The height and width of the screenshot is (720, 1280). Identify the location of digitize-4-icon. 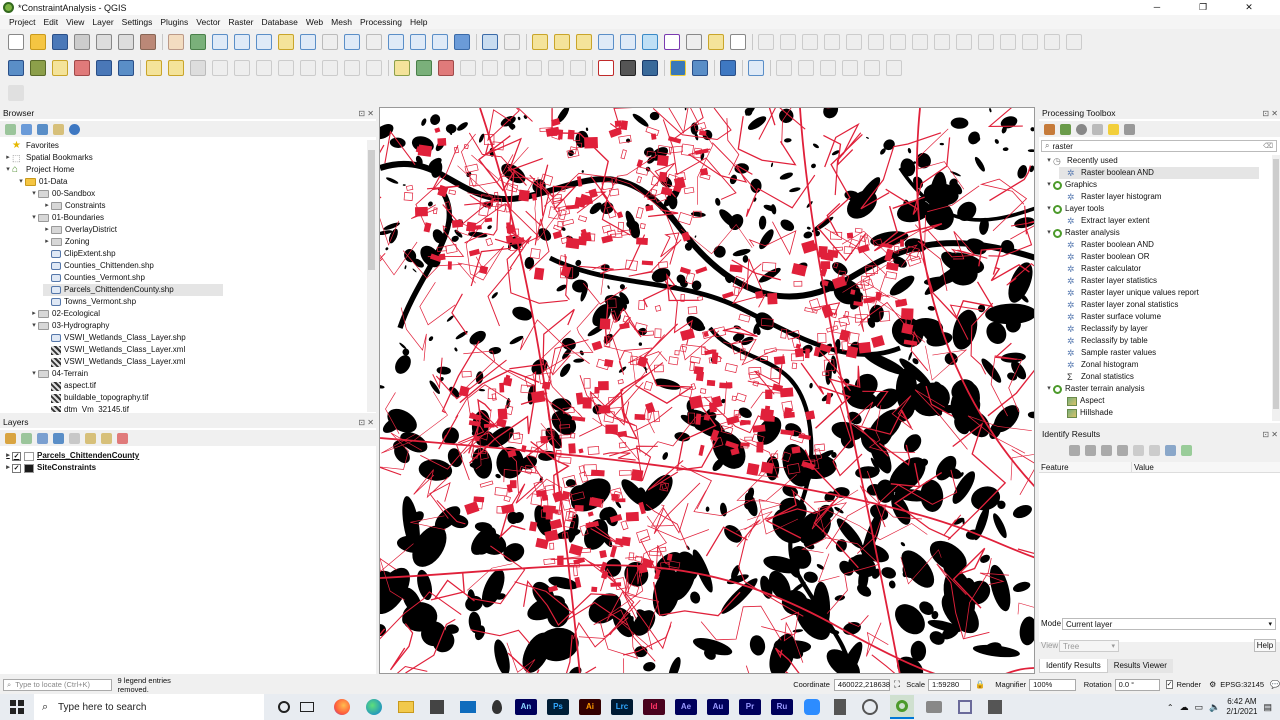
(832, 41).